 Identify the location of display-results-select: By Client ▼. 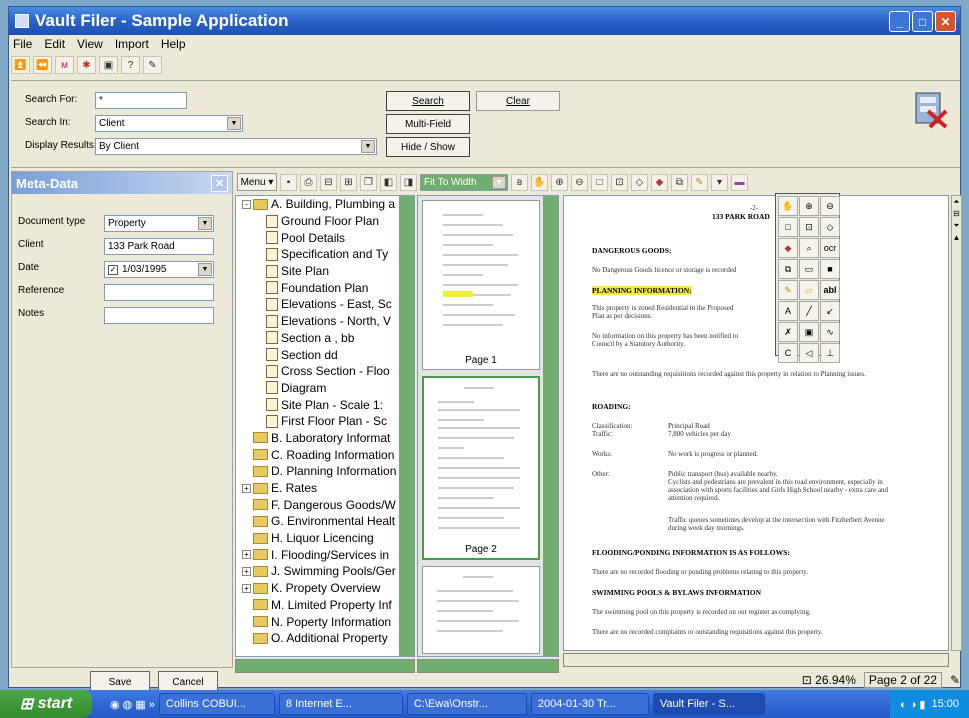
(236, 146).